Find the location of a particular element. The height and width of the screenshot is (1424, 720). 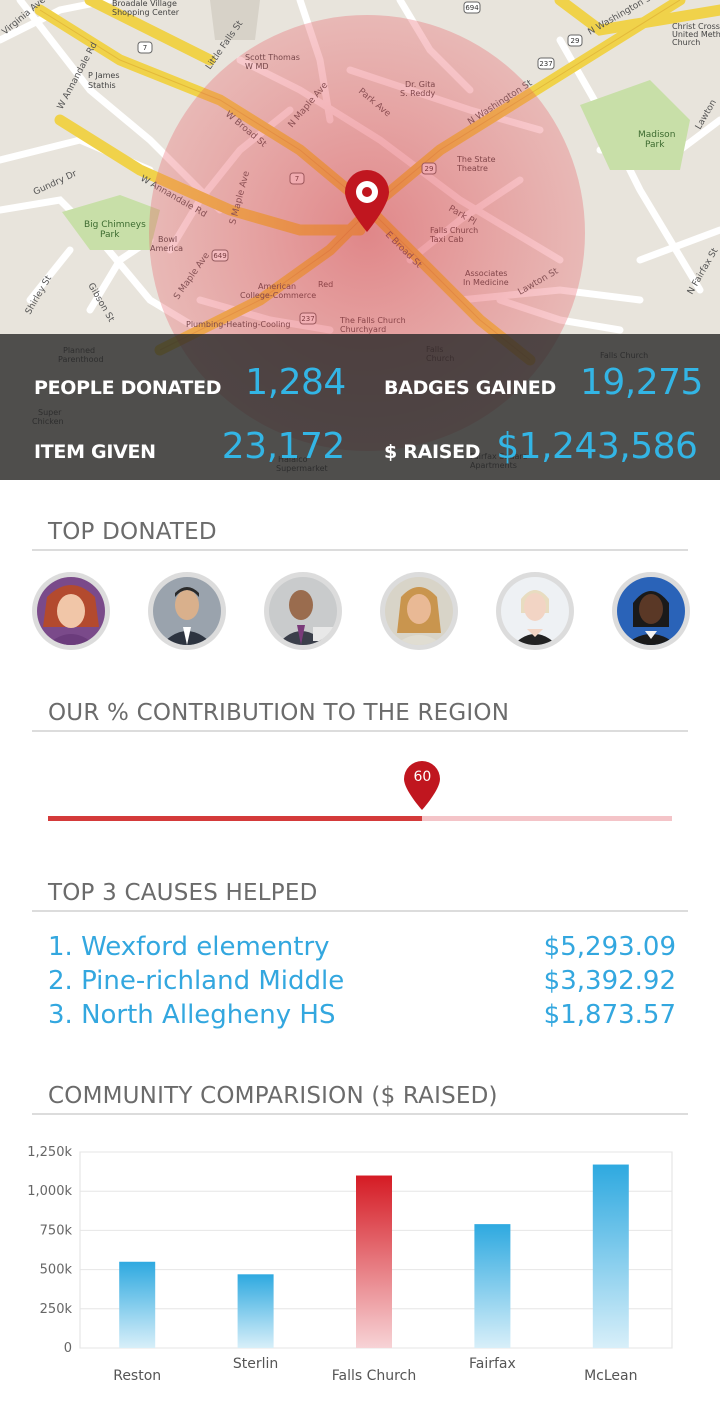

bar-reston is located at coordinates (137, 1304).